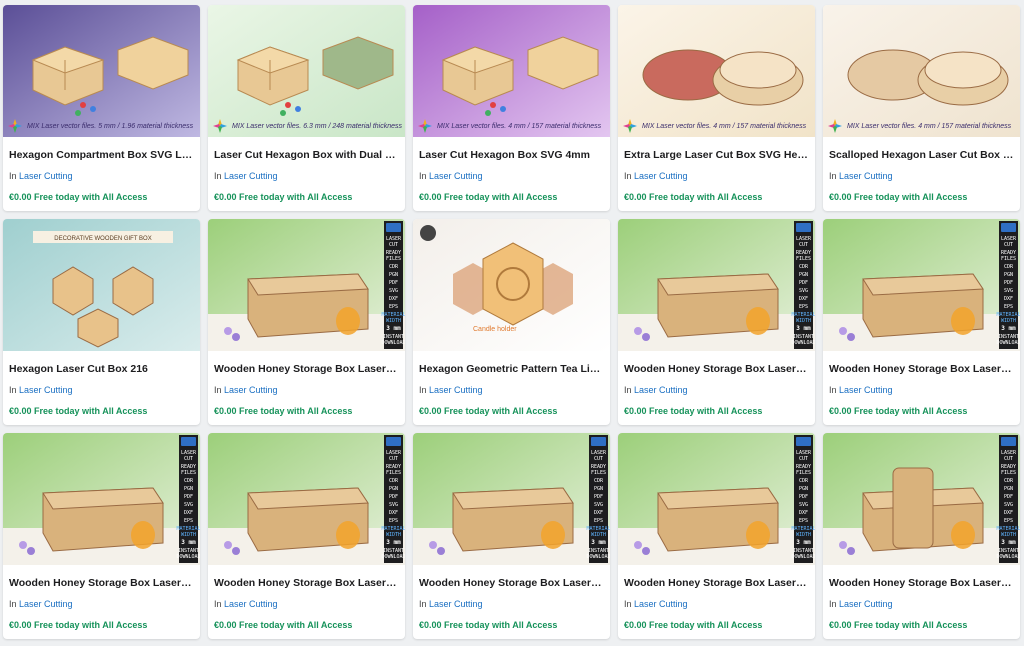 Image resolution: width=1024 pixels, height=646 pixels. Describe the element at coordinates (716, 155) in the screenshot. I see `product-title: Extra Large Laser Cut Box SVG Hexagon` at that location.